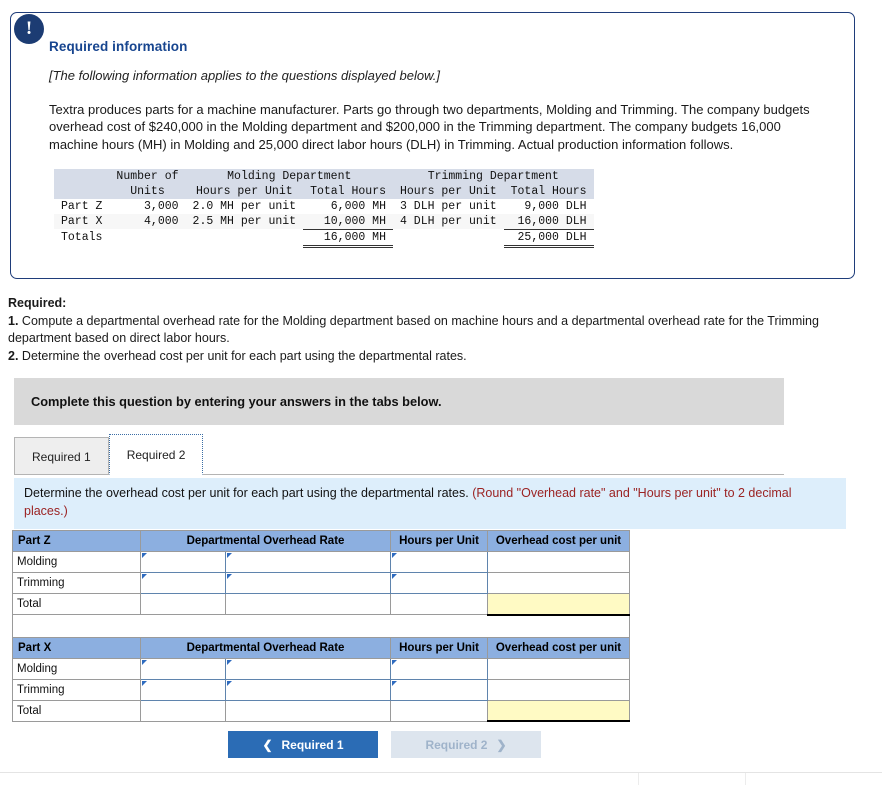 This screenshot has height=785, width=882. Describe the element at coordinates (555, 206) in the screenshot. I see `row-trimming-total: 9,000 DLH` at that location.